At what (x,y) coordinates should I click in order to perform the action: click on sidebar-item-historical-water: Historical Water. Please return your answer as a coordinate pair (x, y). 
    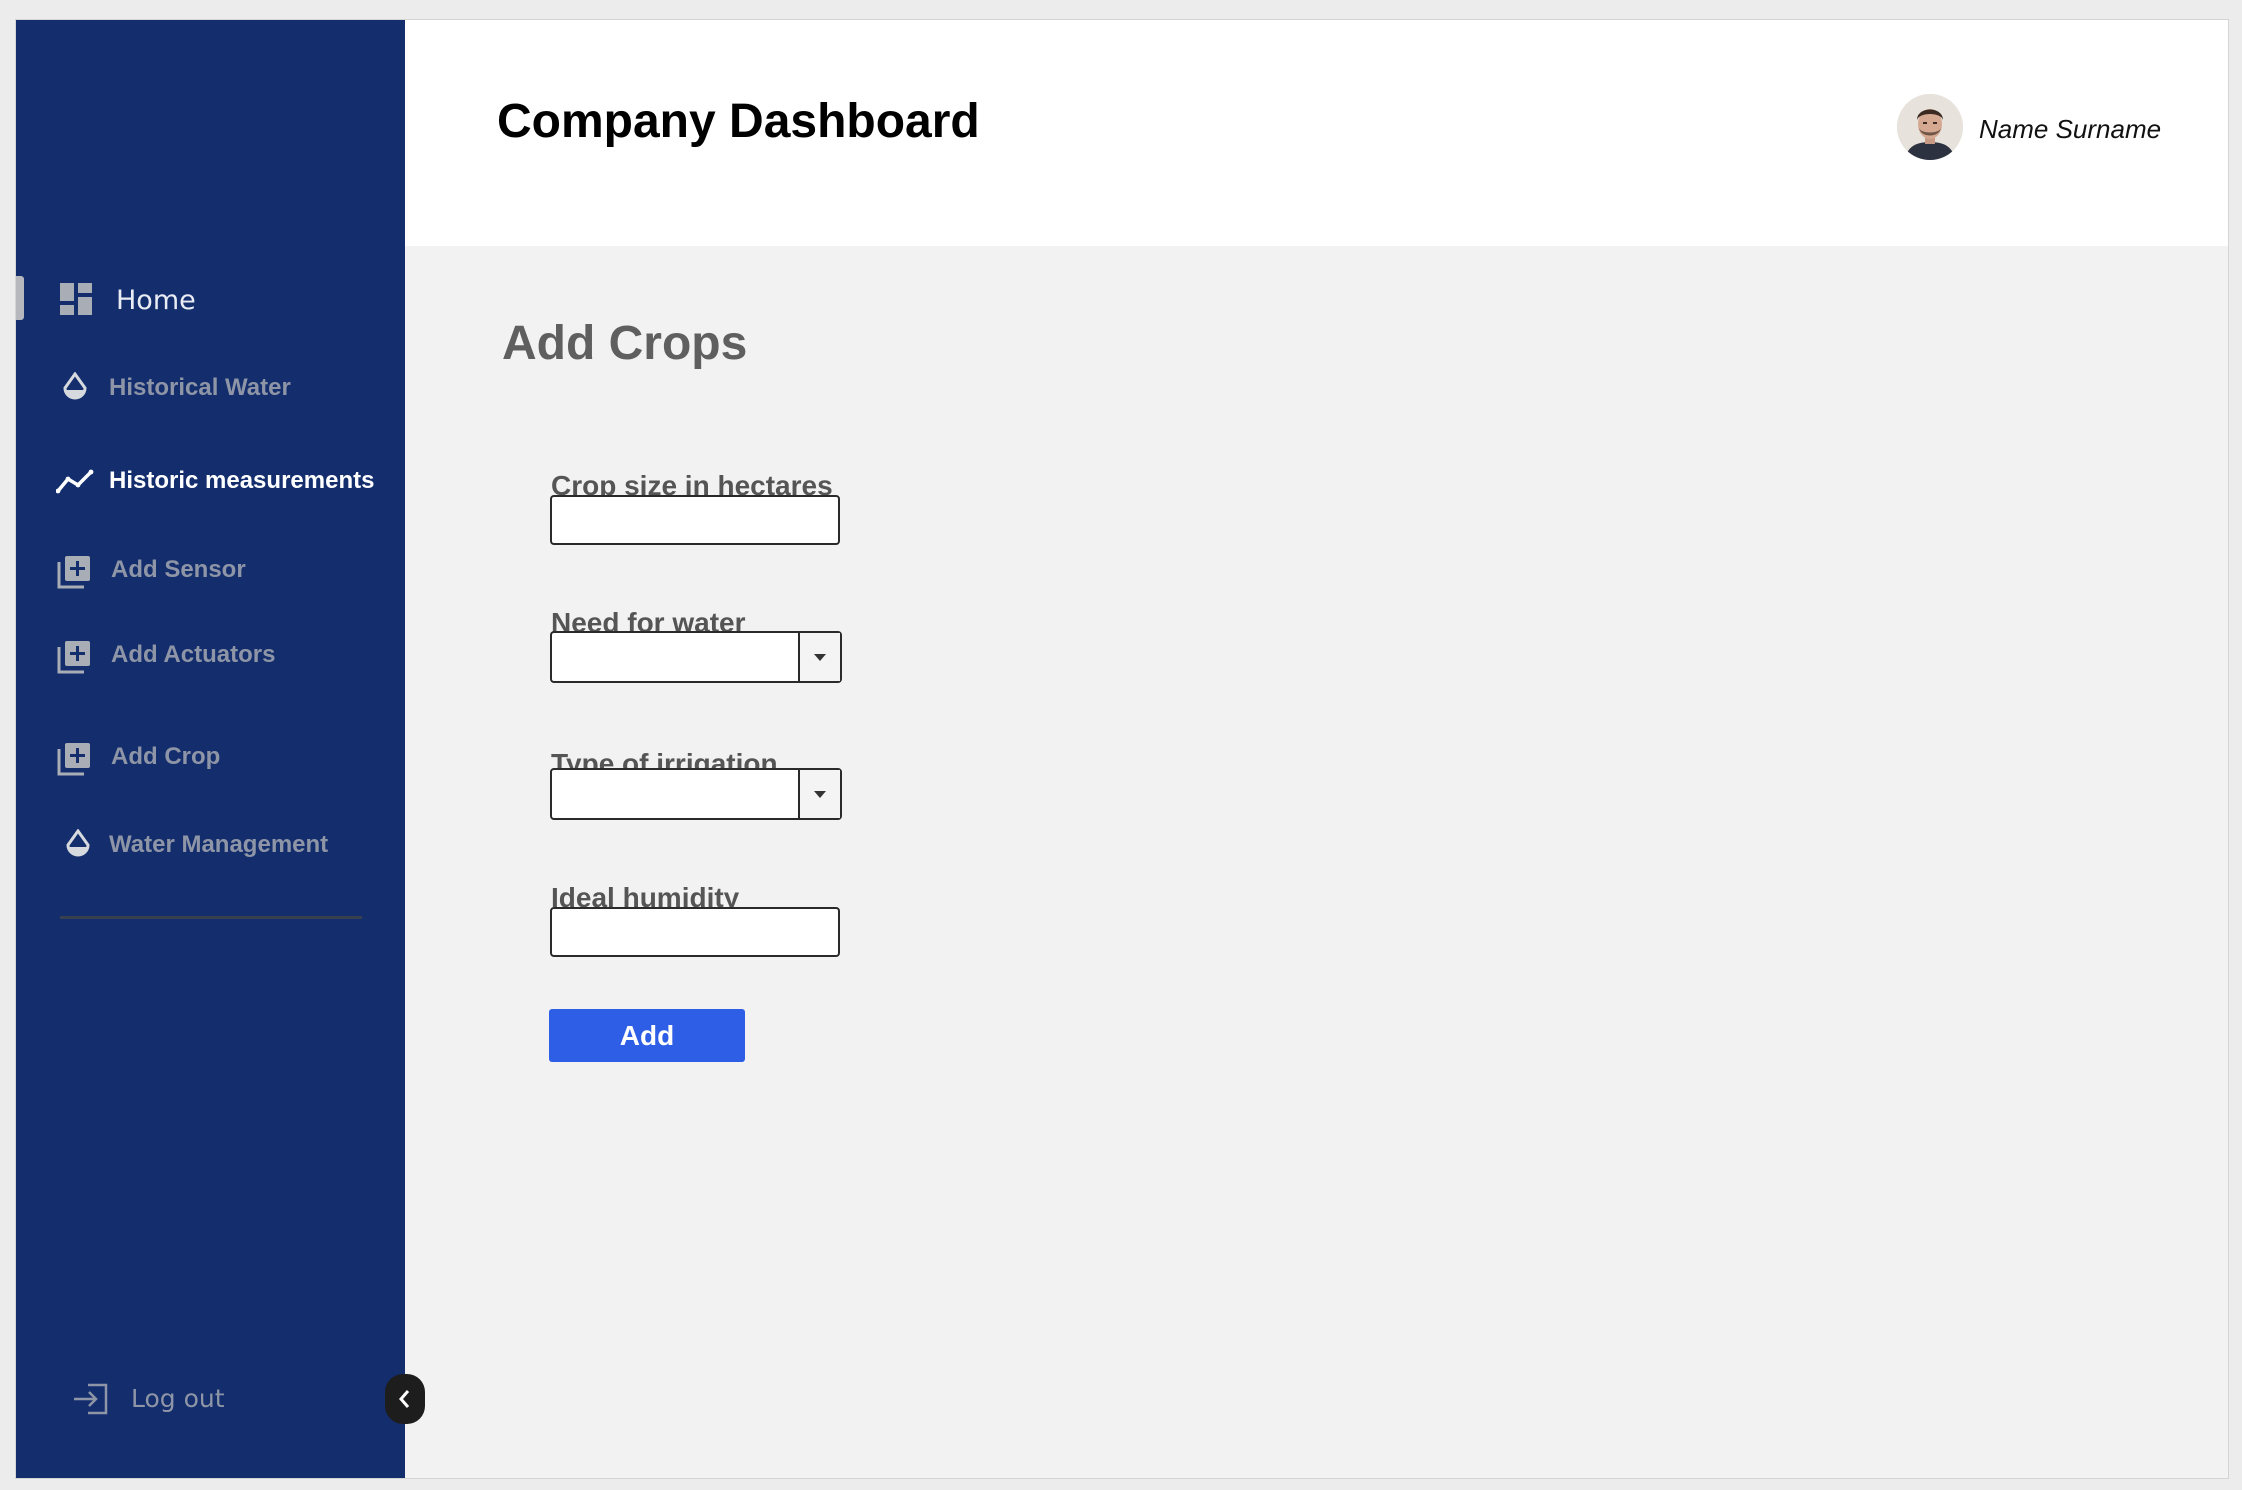
    Looking at the image, I should click on (210, 388).